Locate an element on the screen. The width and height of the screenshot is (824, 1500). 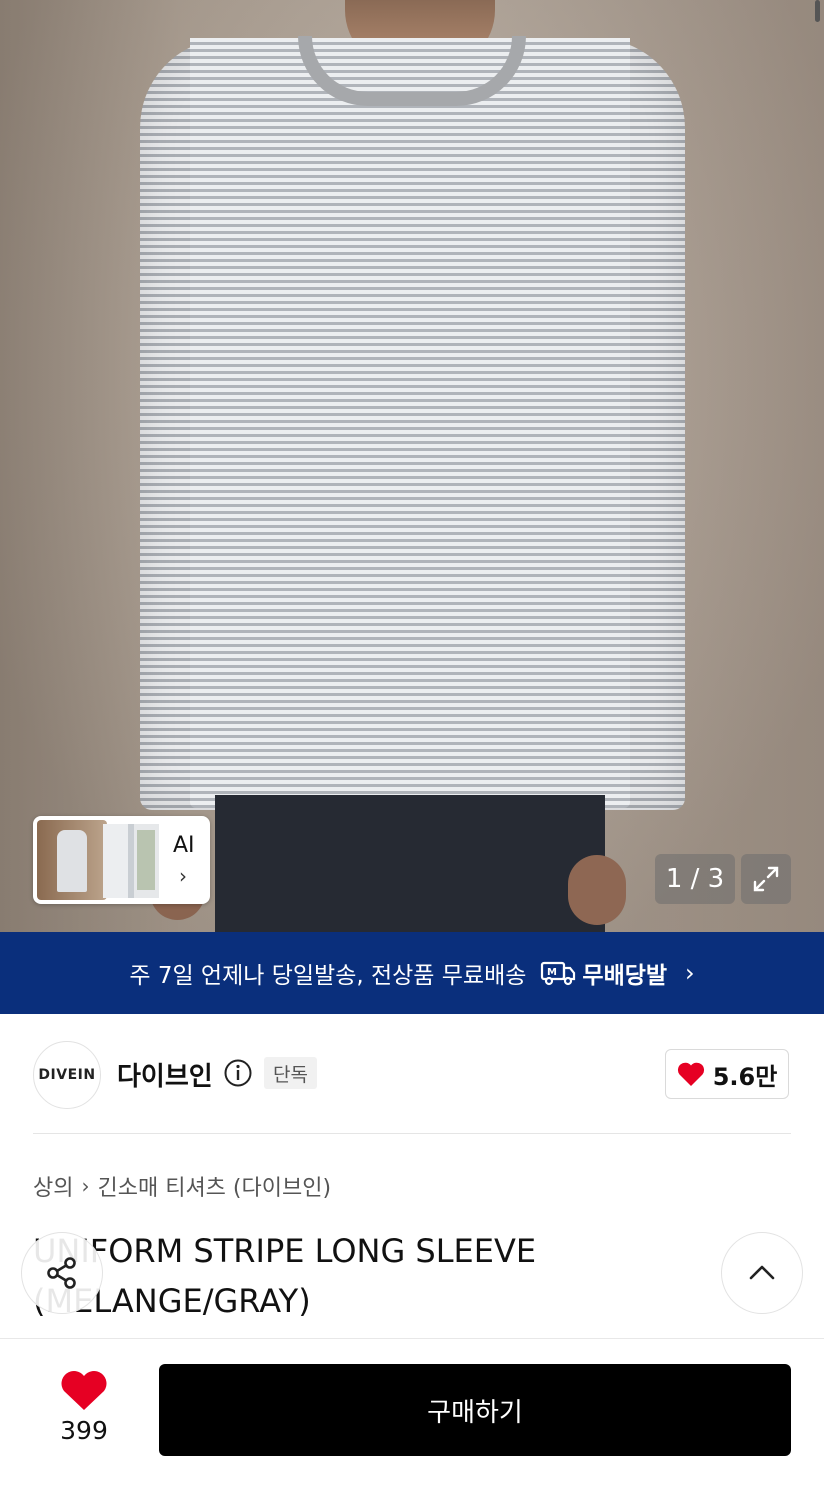
share-icon is located at coordinates (61, 1273).